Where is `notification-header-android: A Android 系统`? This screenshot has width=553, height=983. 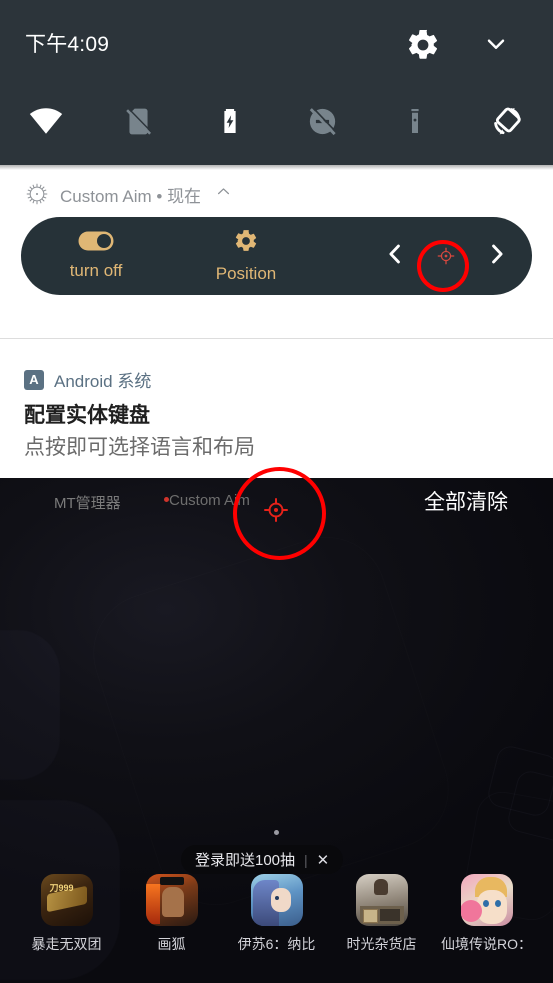 notification-header-android: A Android 系统 is located at coordinates (87, 379).